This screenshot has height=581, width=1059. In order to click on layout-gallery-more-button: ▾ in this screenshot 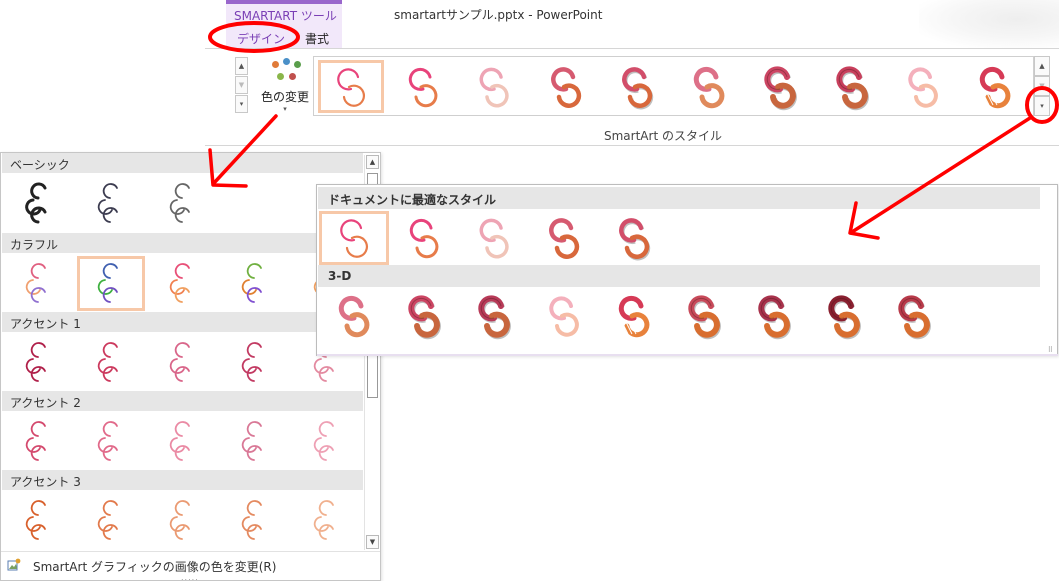, I will do `click(241, 104)`.